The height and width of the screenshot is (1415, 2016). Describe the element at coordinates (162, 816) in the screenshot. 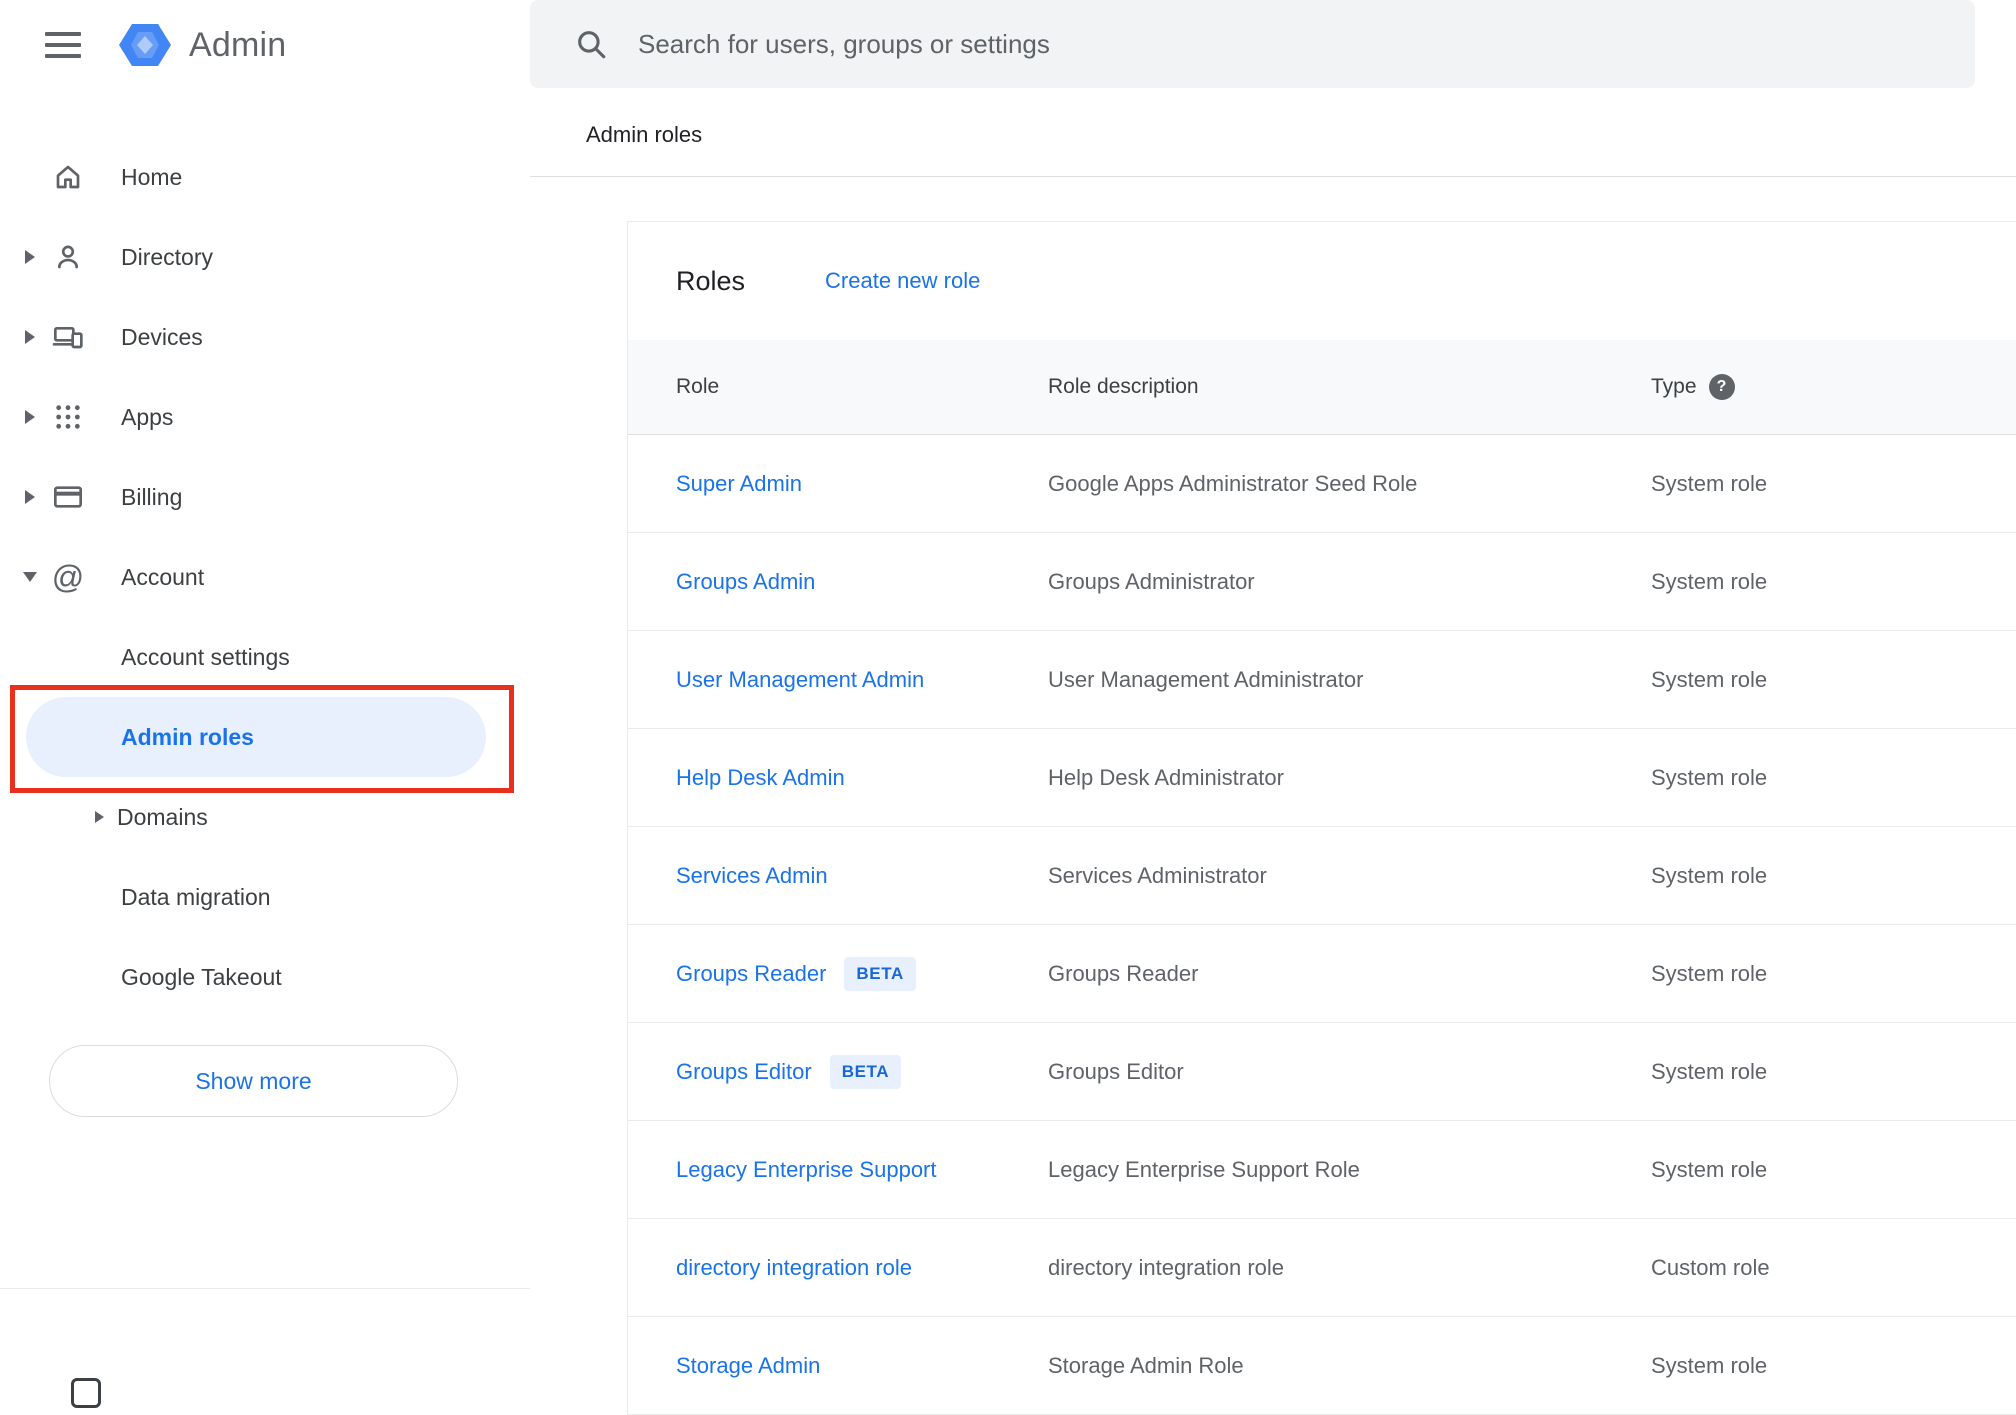

I see `sidebar-item-label: Domains` at that location.